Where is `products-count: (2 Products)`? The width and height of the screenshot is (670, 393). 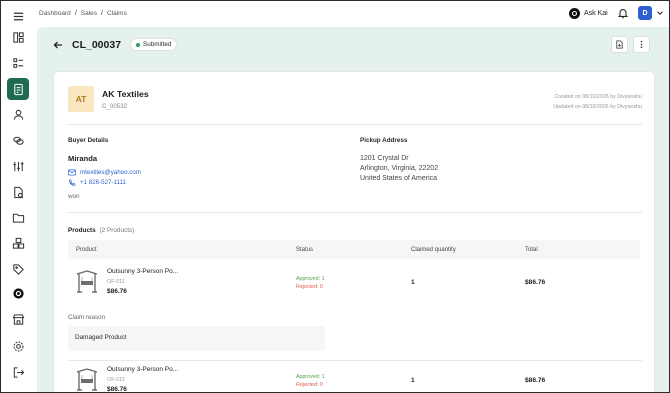
products-count: (2 Products) is located at coordinates (117, 230).